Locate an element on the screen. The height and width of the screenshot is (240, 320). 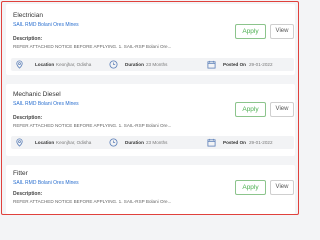
job-title: Mechanic Diesel is located at coordinates (37, 94).